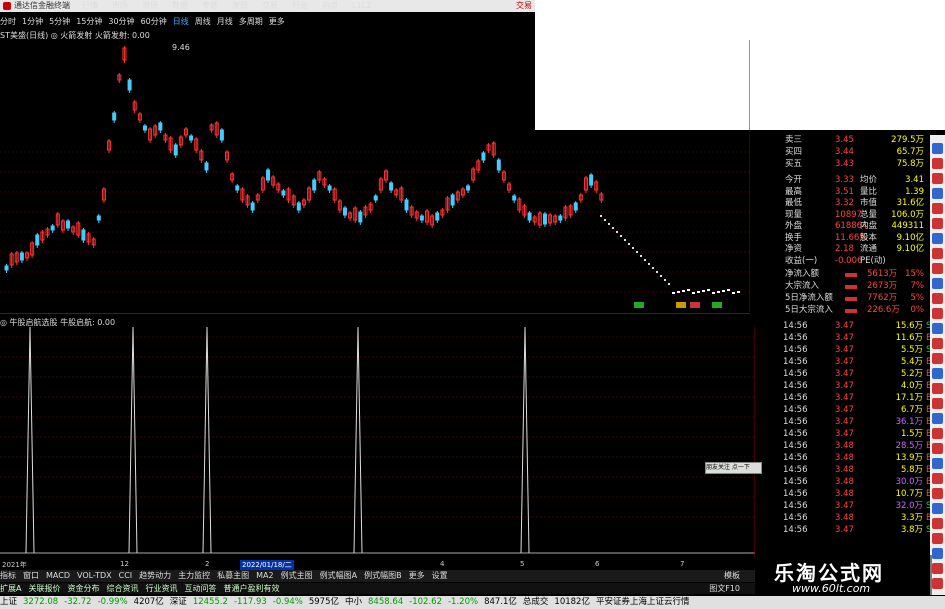 The image size is (945, 609). Describe the element at coordinates (858, 458) in the screenshot. I see `tick-row: 14:56 3.48 13.9万 B` at that location.